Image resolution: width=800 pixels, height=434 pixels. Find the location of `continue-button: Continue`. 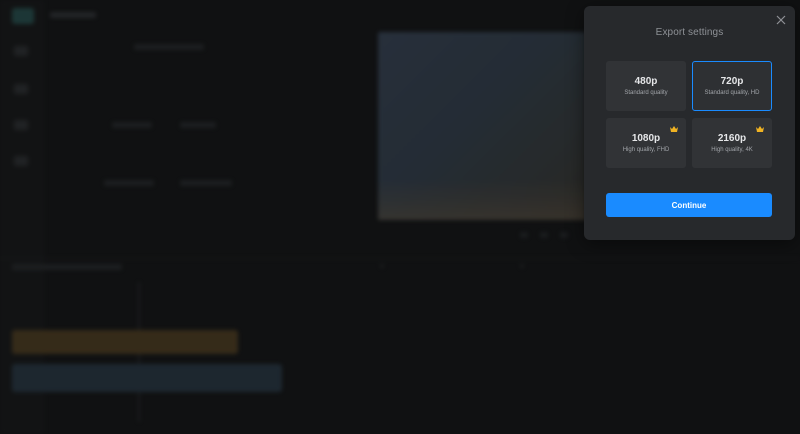

continue-button: Continue is located at coordinates (689, 205).